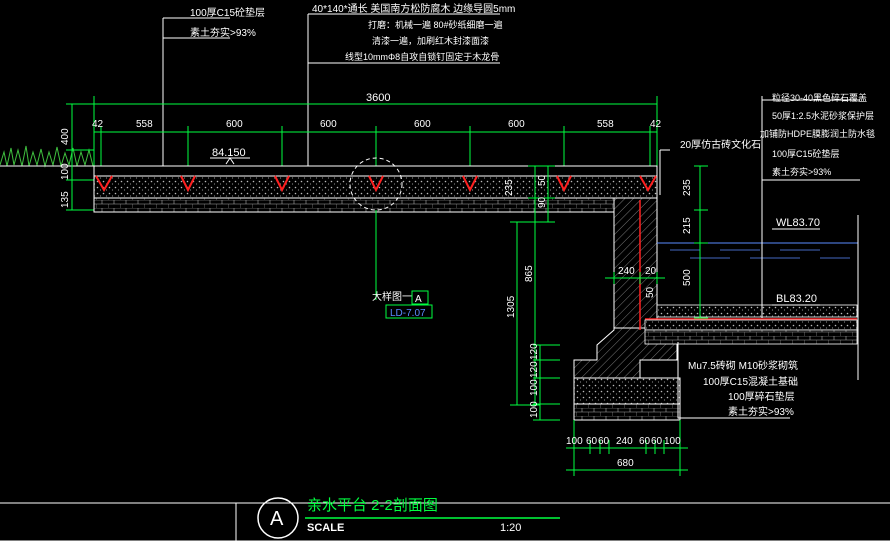 This screenshot has height=541, width=890. Describe the element at coordinates (47, 156) in the screenshot. I see `grass` at that location.